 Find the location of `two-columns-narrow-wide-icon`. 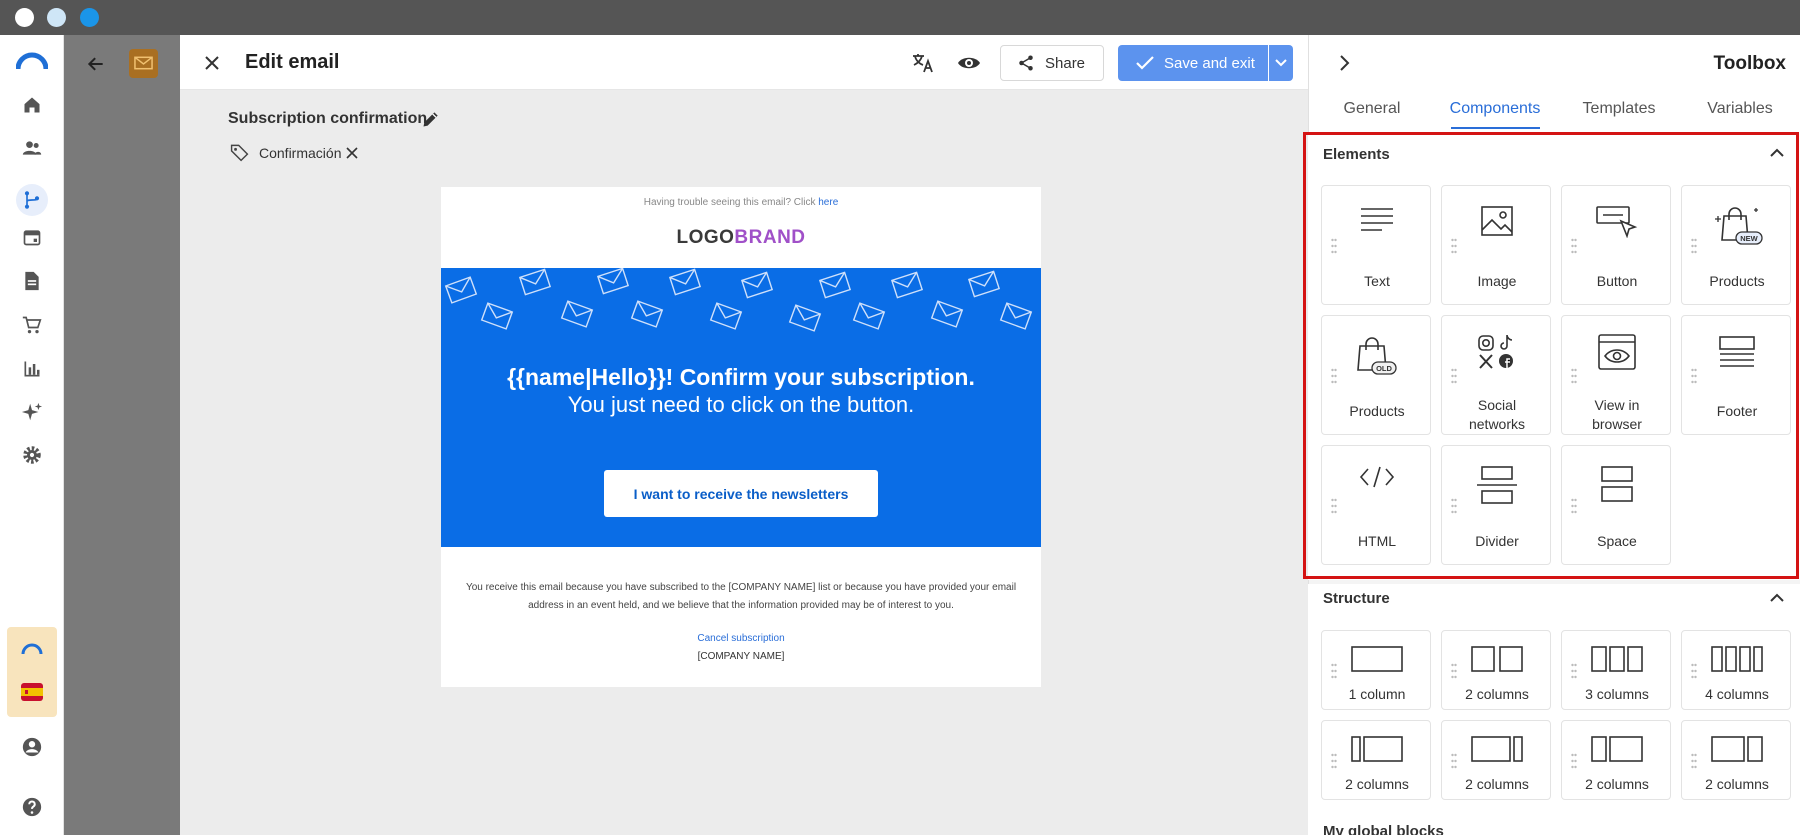

two-columns-narrow-wide-icon is located at coordinates (1377, 749).